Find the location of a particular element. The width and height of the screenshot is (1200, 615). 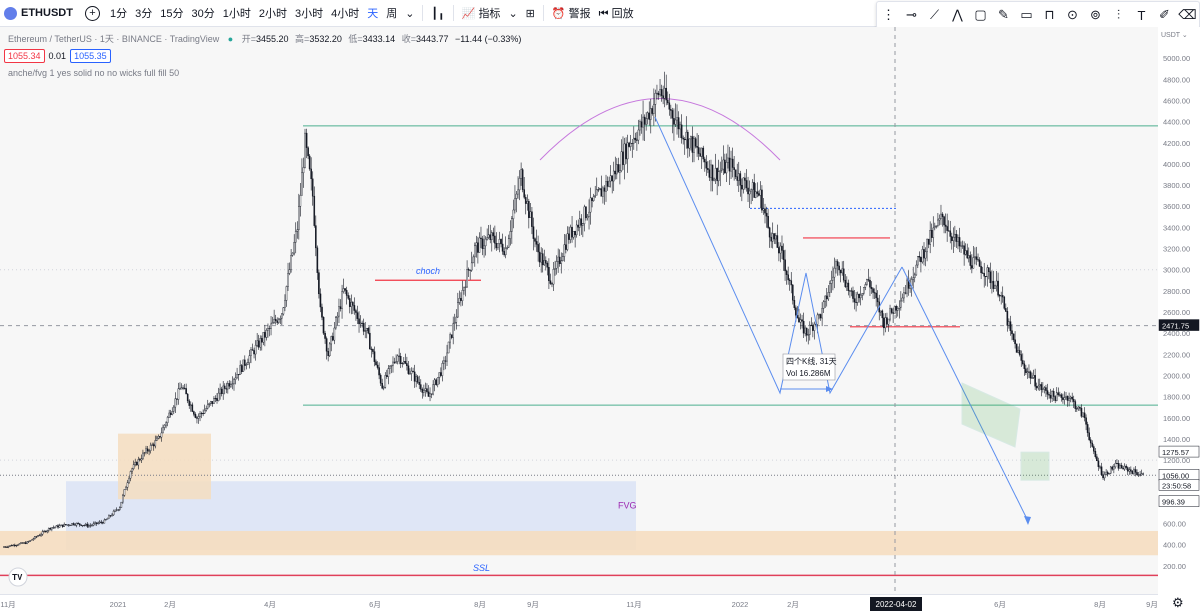

drag-handle-icon: ⋮ is located at coordinates (889, 15).